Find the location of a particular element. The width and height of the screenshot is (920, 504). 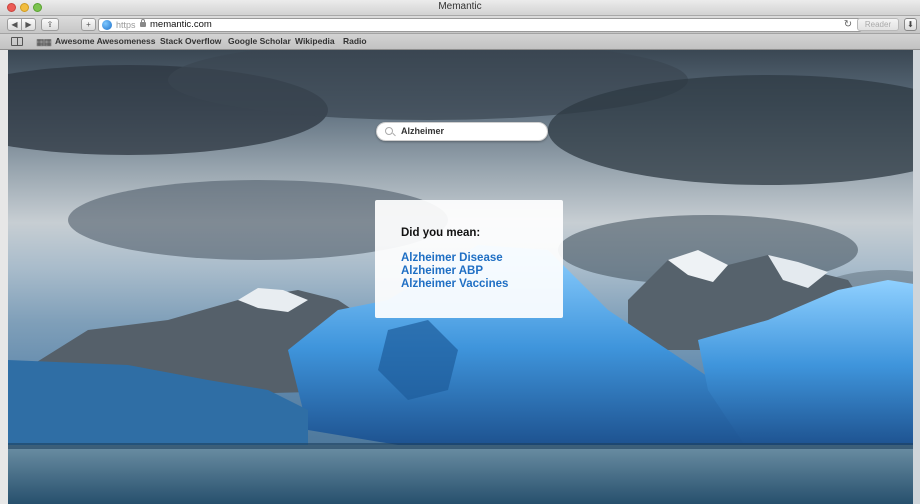

url-scheme: https is located at coordinates (126, 25).